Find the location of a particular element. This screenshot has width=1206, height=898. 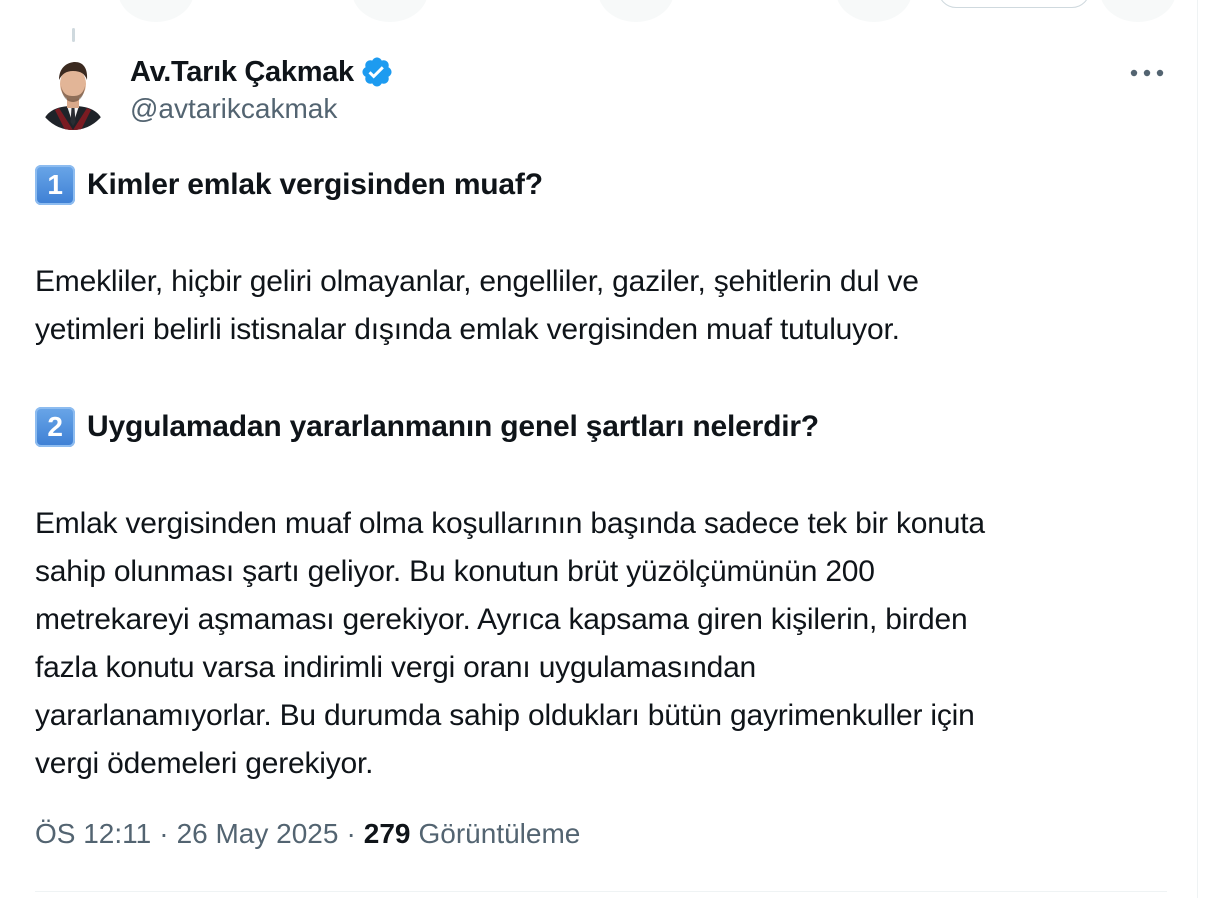

tweet-date: 26 May 2025 is located at coordinates (258, 834).